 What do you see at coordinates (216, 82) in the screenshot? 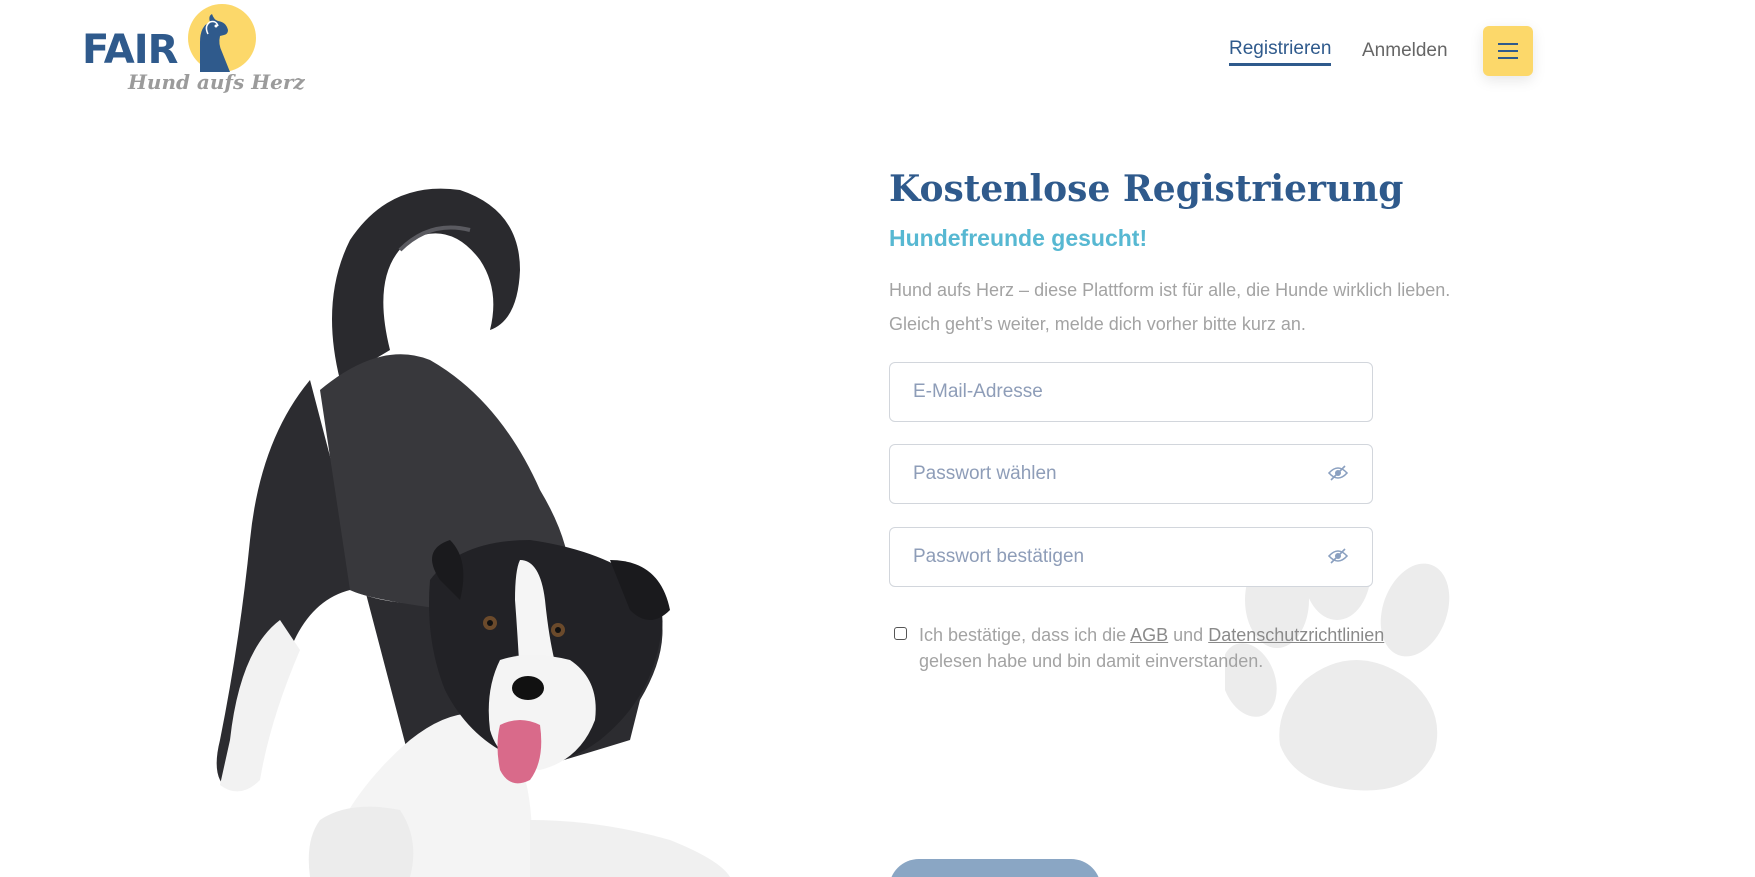
I see `logo-tagline: Hund aufs Herz` at bounding box center [216, 82].